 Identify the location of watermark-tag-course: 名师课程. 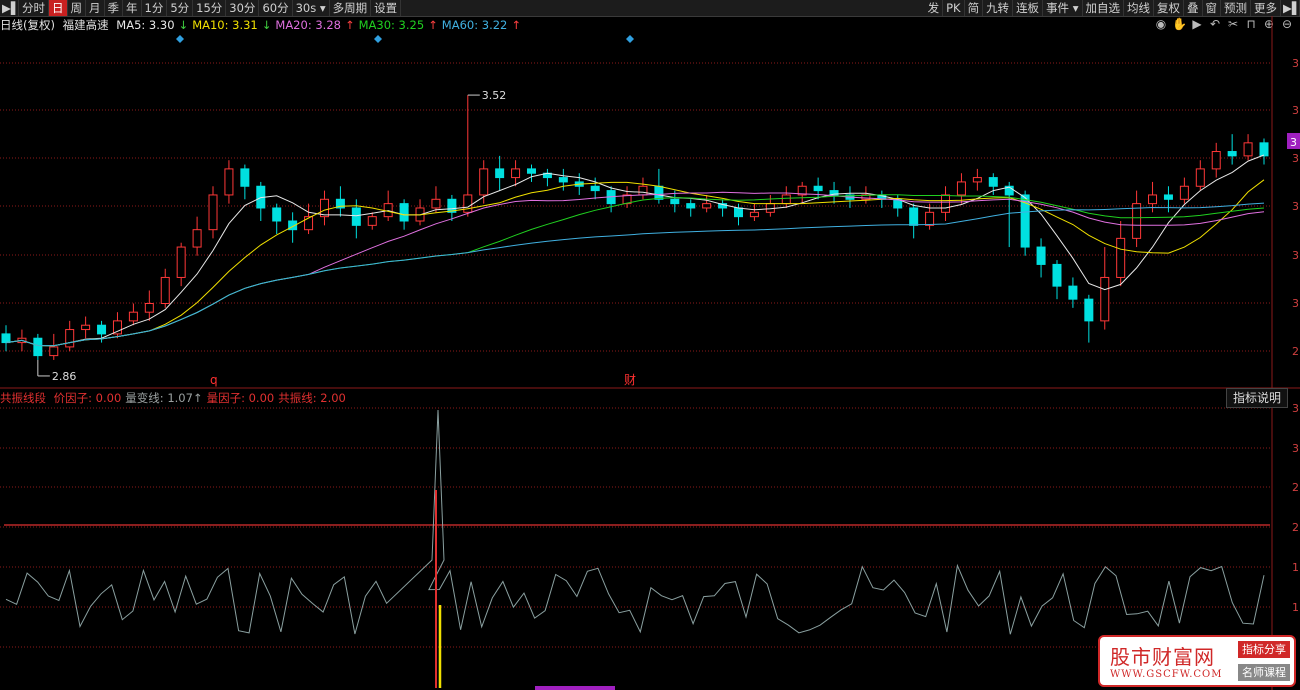
(1264, 672).